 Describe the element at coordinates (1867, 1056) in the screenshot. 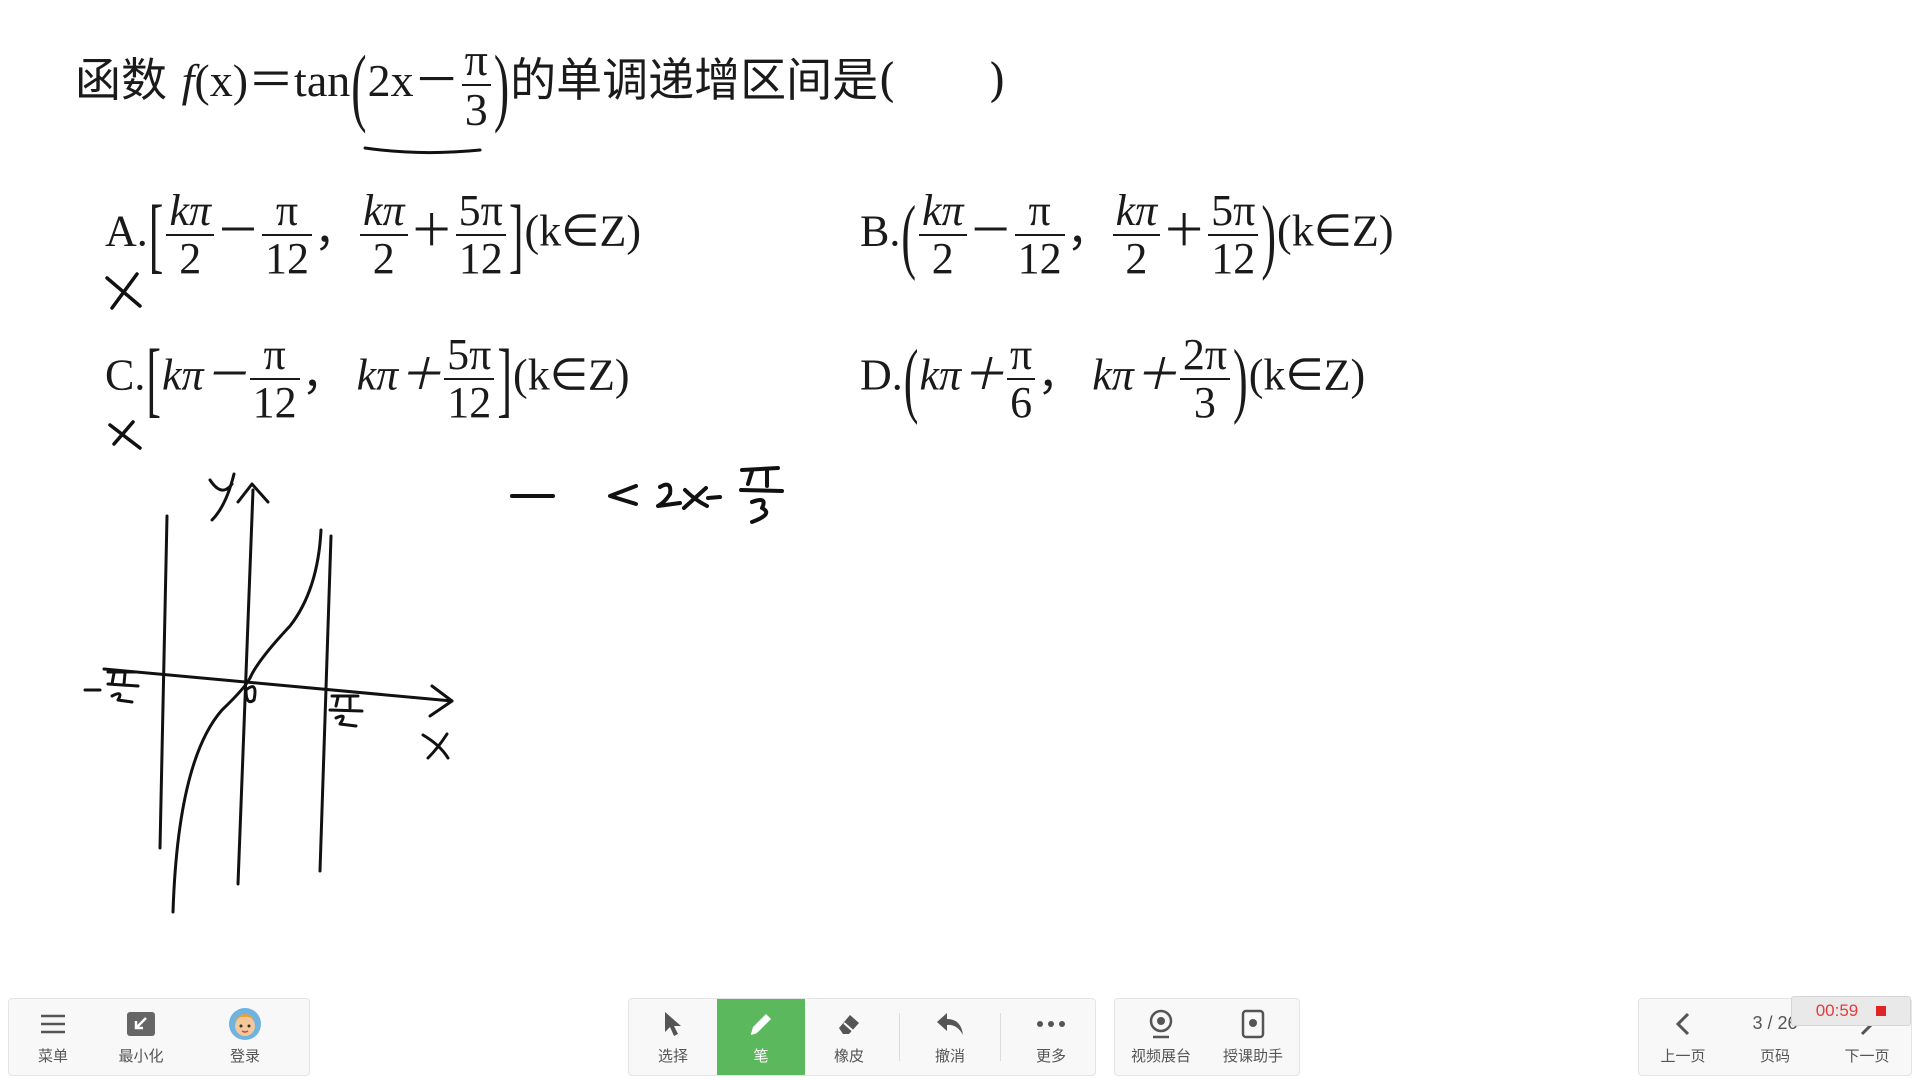

I see `next-page-label: 下一页` at that location.